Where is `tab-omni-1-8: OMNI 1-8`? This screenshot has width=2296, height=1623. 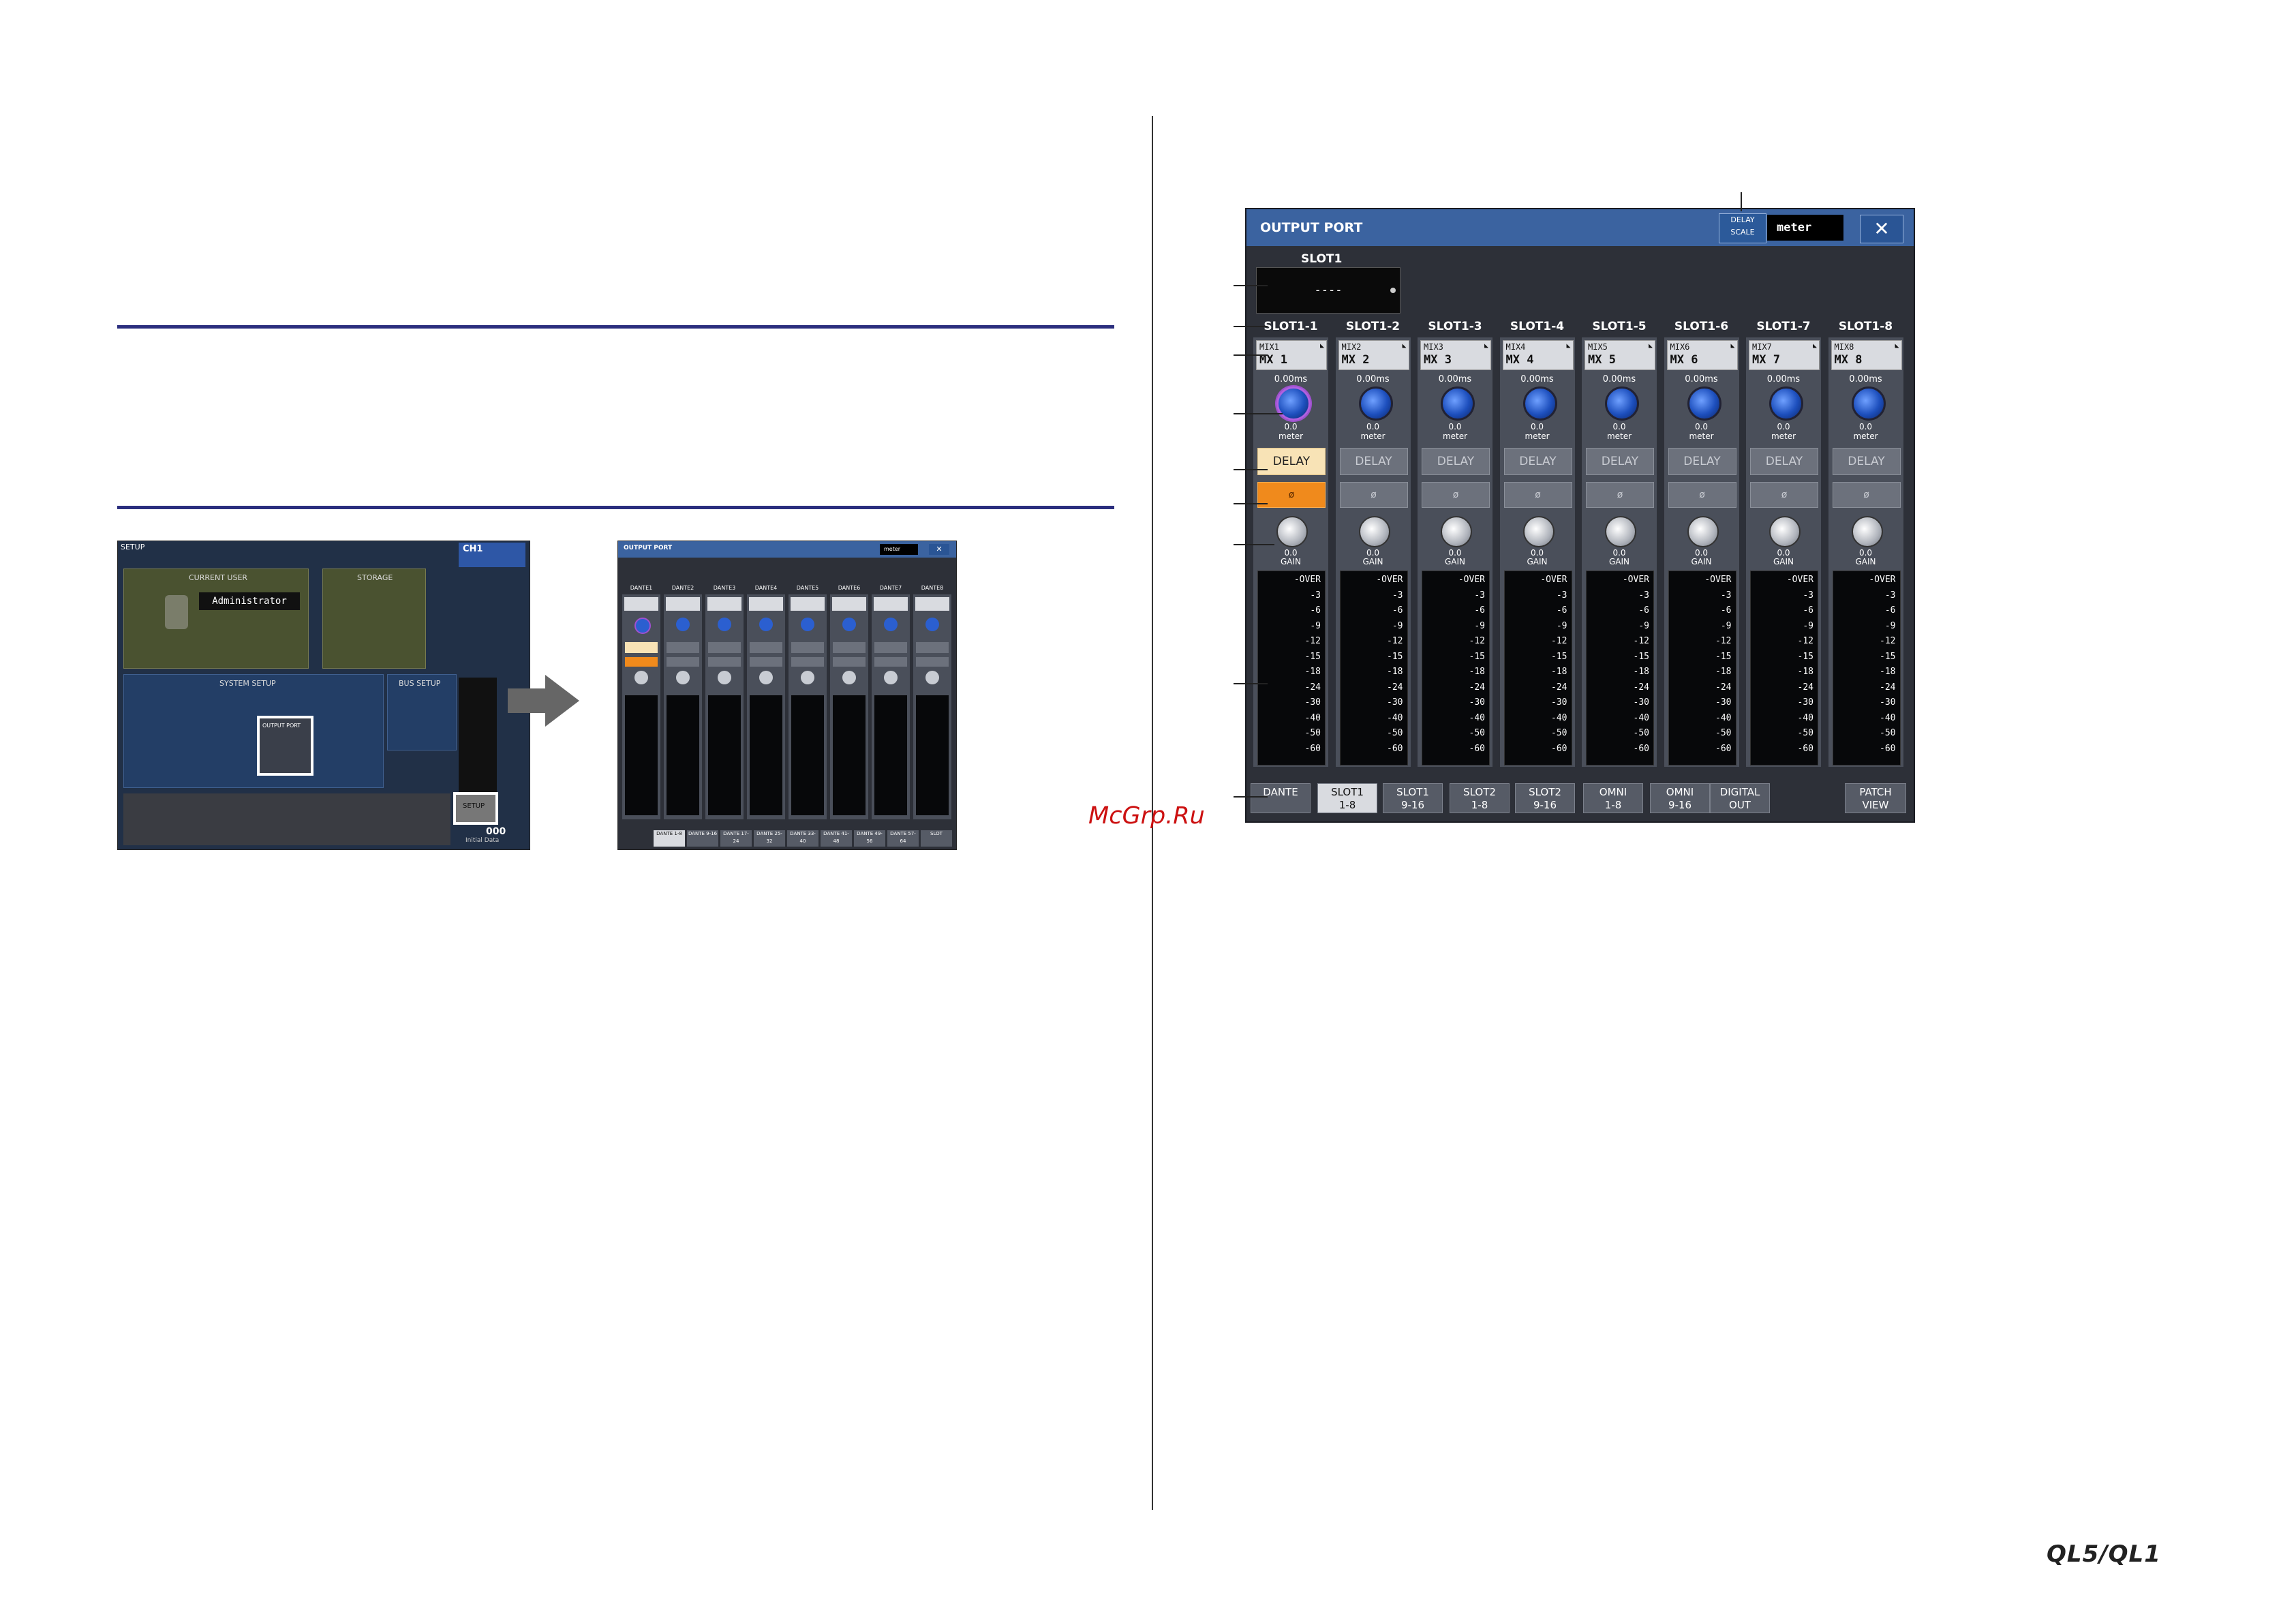 tab-omni-1-8: OMNI 1-8 is located at coordinates (1613, 798).